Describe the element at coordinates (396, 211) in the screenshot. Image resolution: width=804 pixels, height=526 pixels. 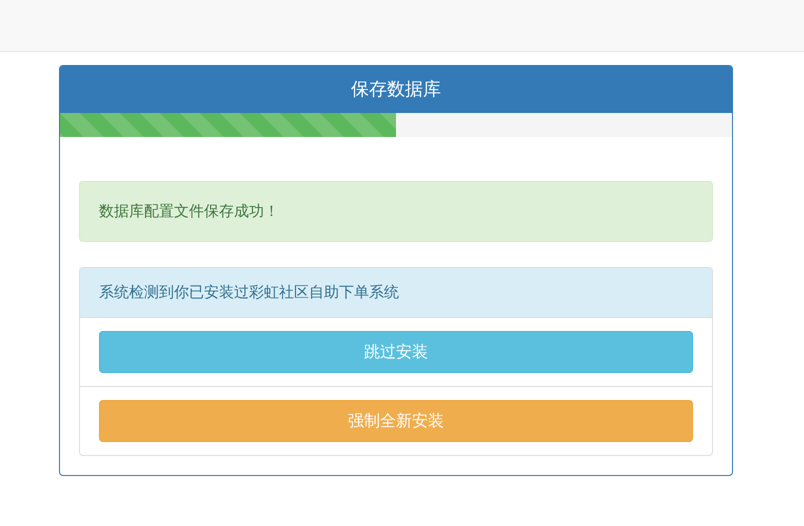
I see `success-alert: 数据库配置文件保存成功！` at that location.